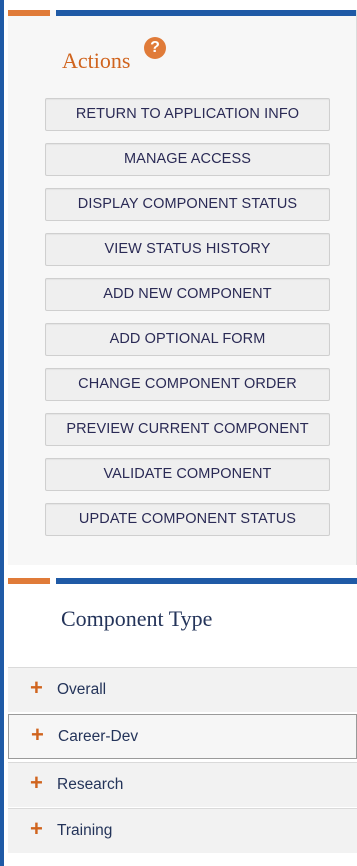  What do you see at coordinates (187, 114) in the screenshot?
I see `return-to-application-info-button: RETURN TO APPLICATION INFO` at bounding box center [187, 114].